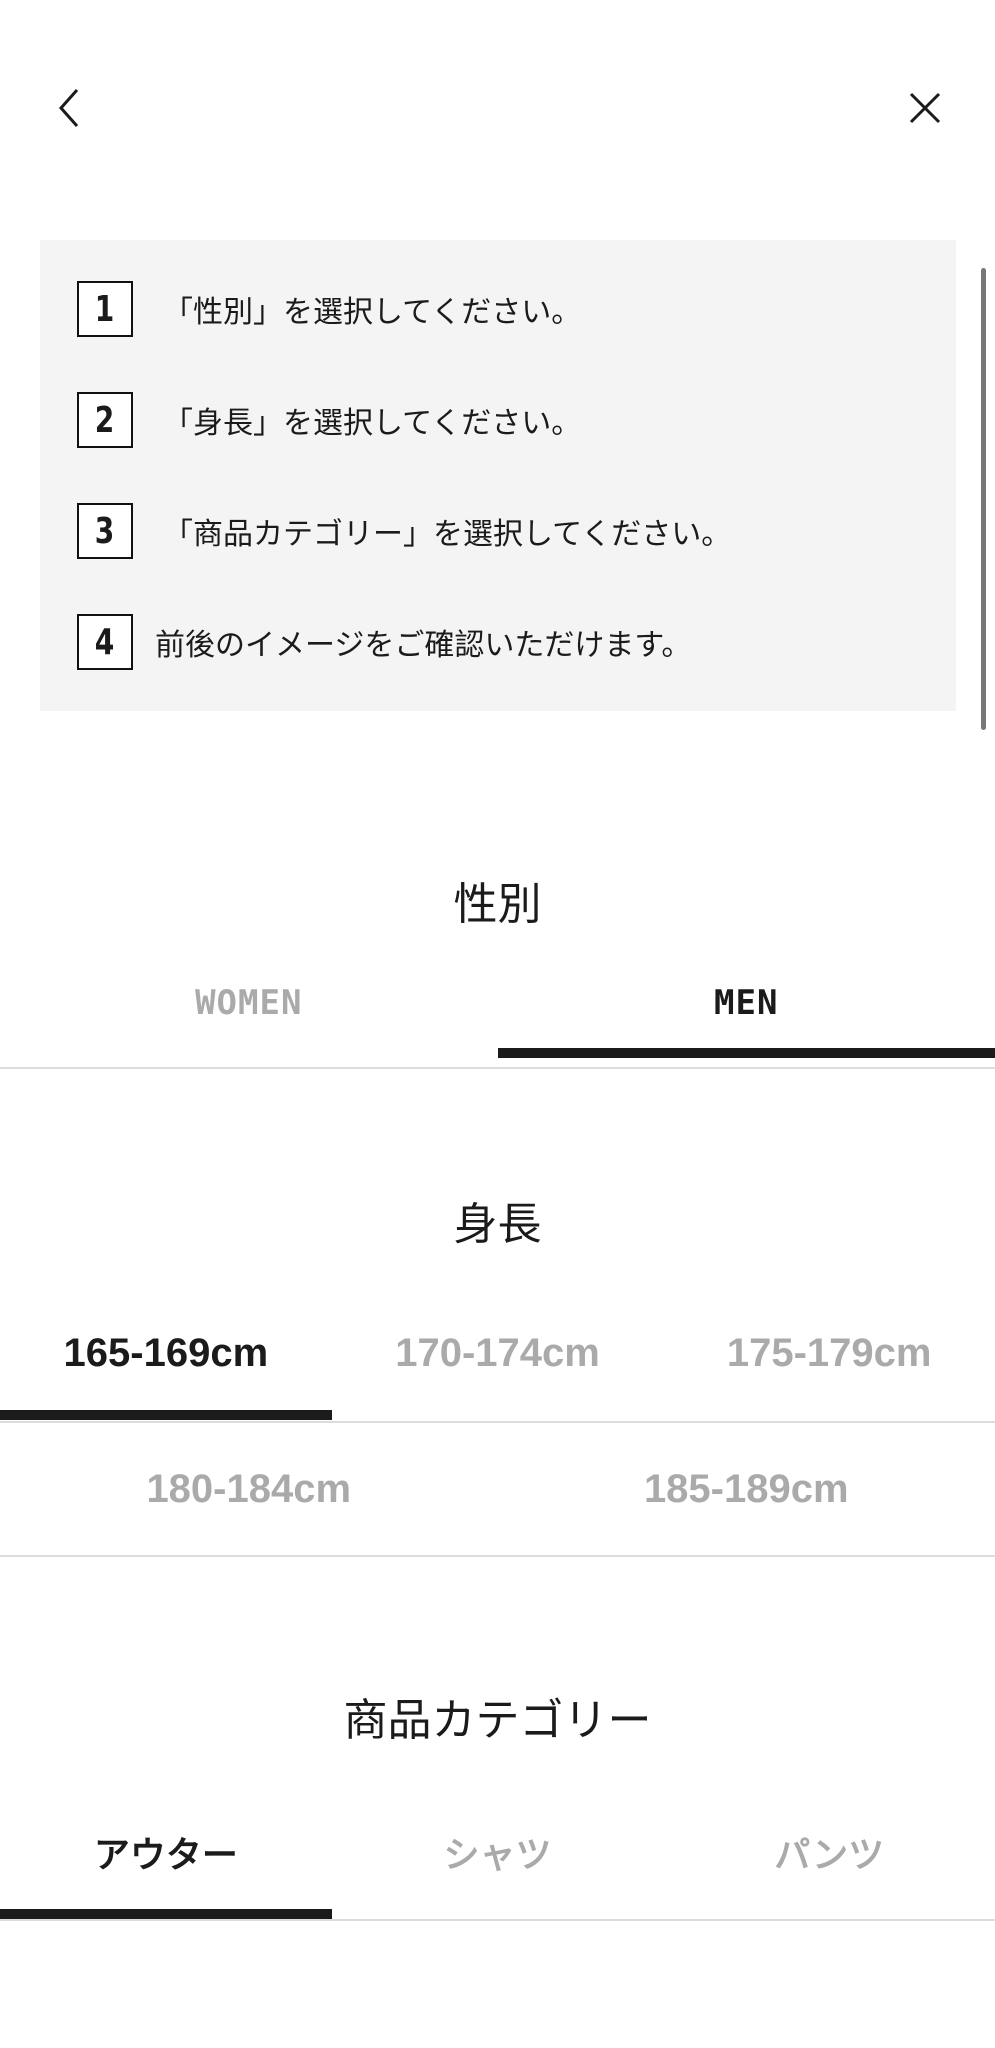 This screenshot has width=995, height=2048. What do you see at coordinates (497, 107) in the screenshot?
I see `header` at bounding box center [497, 107].